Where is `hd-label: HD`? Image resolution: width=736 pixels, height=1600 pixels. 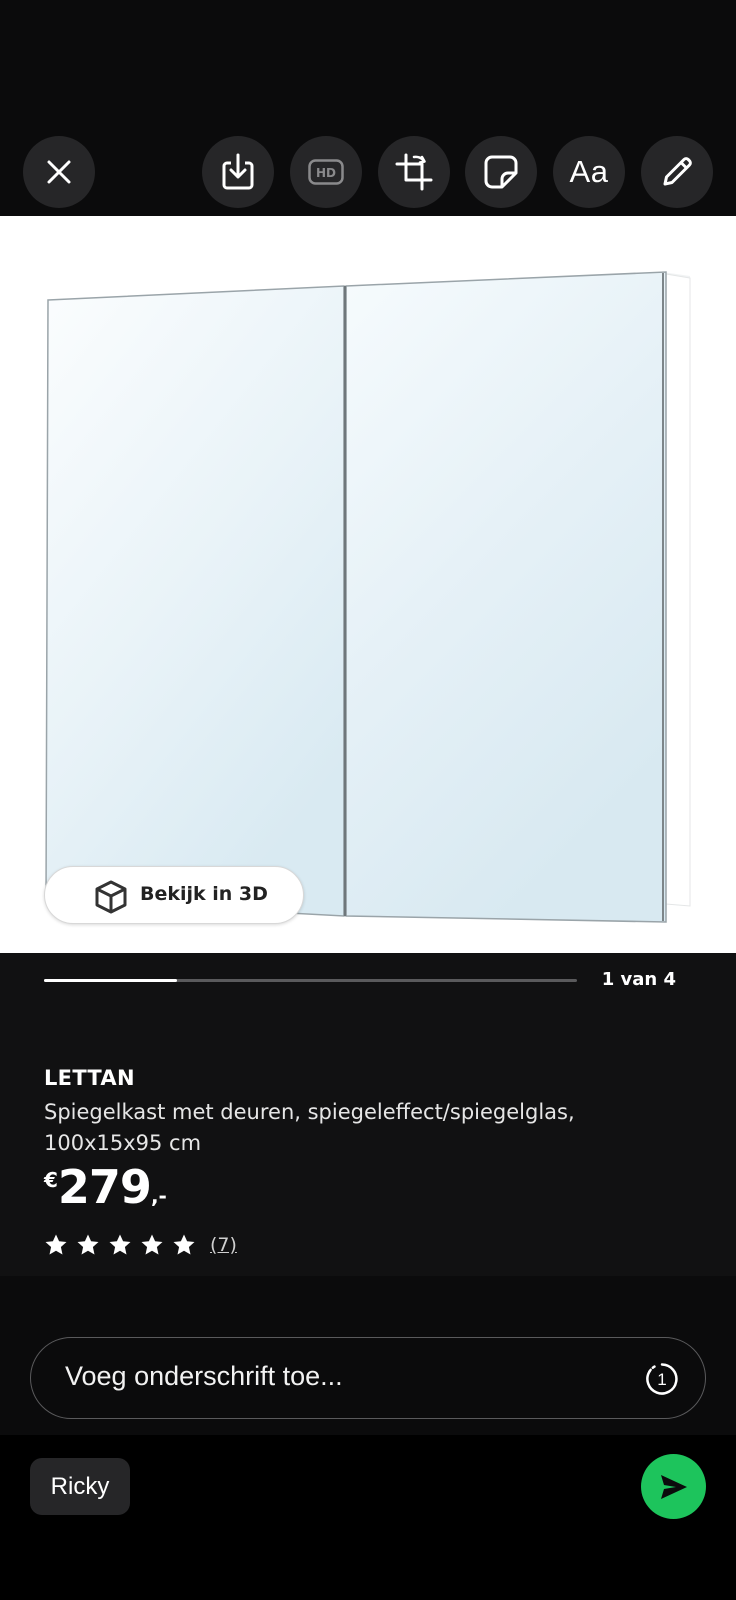
hd-label: HD is located at coordinates (326, 173).